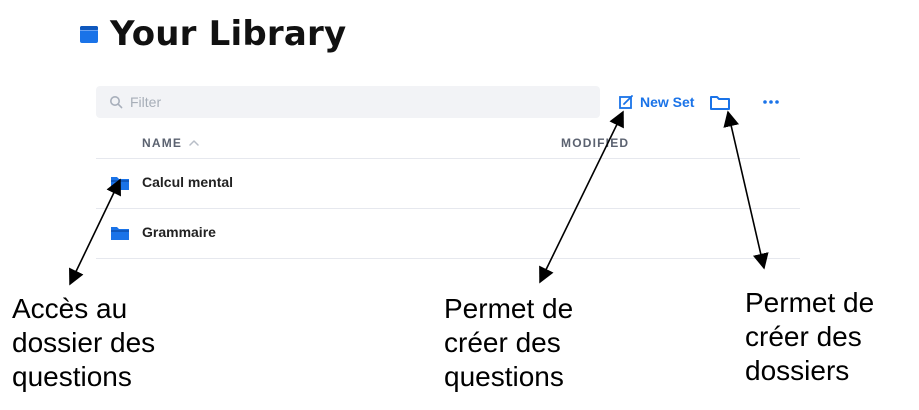 The image size is (919, 410). Describe the element at coordinates (162, 143) in the screenshot. I see `column-header-name-label: NAME` at that location.